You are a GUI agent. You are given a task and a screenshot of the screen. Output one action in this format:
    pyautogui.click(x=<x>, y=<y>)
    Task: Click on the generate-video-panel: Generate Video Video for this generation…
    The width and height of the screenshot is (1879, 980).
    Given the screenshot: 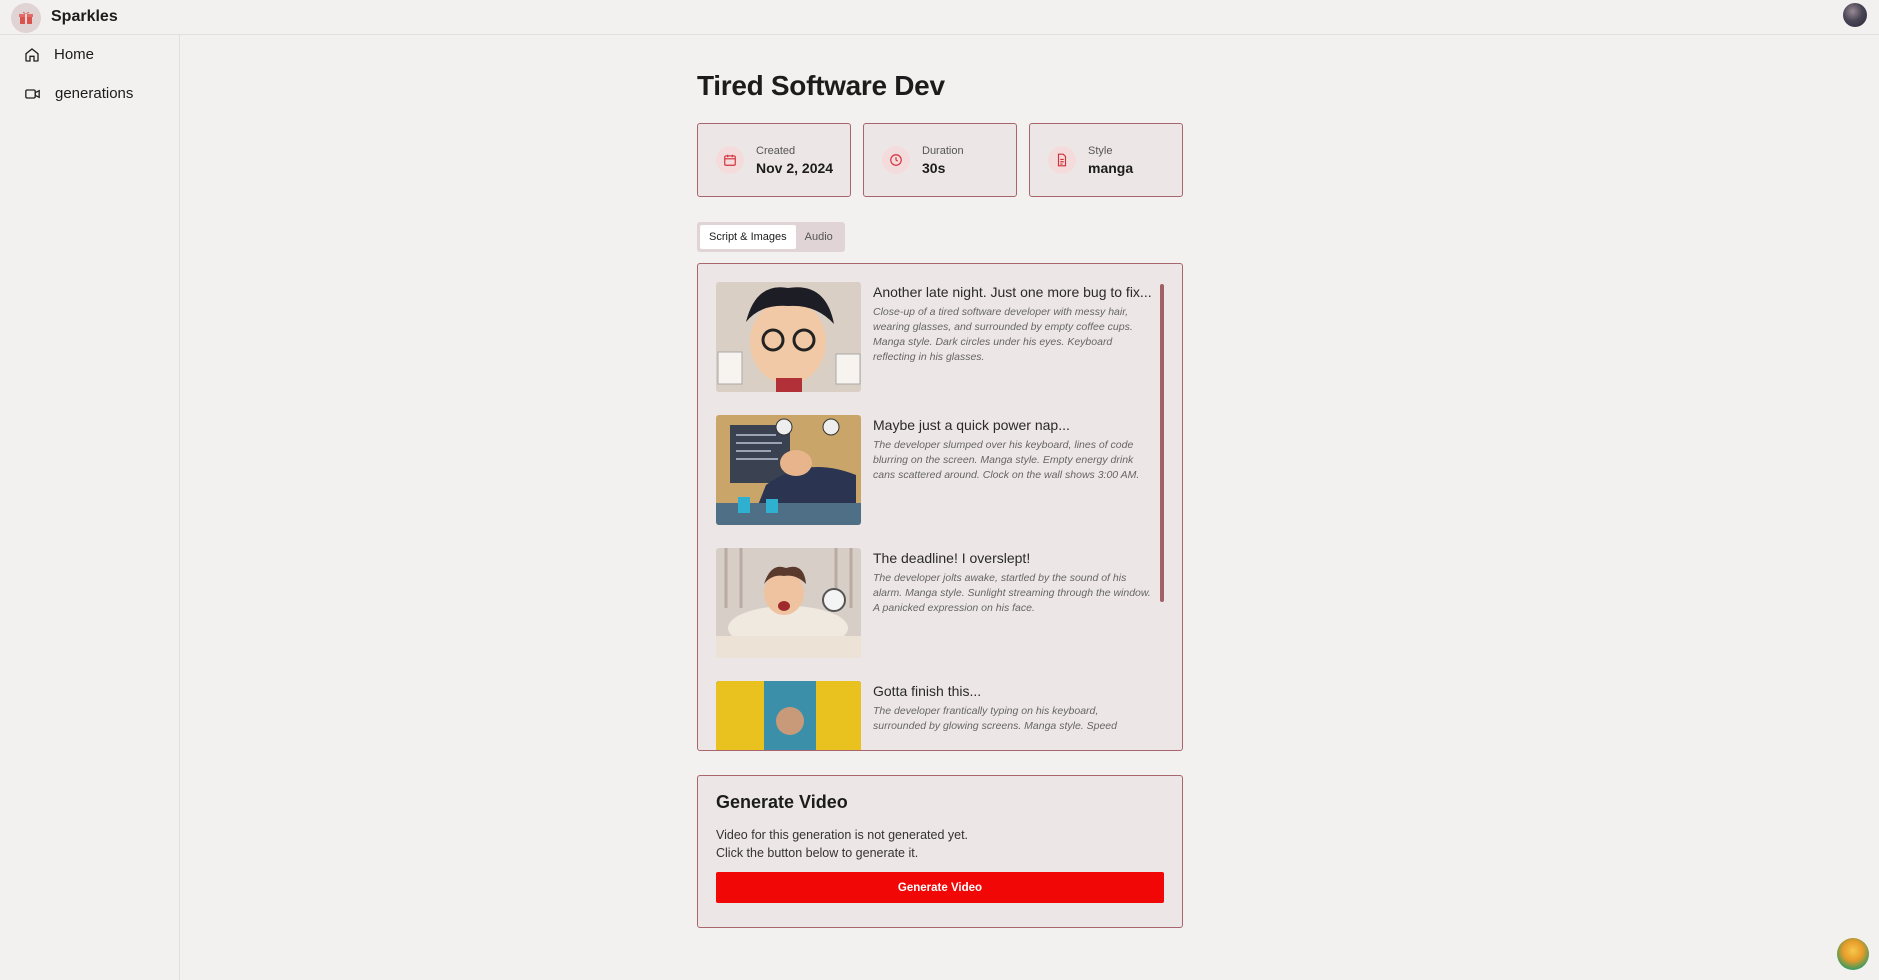 What is the action you would take?
    pyautogui.click(x=940, y=851)
    